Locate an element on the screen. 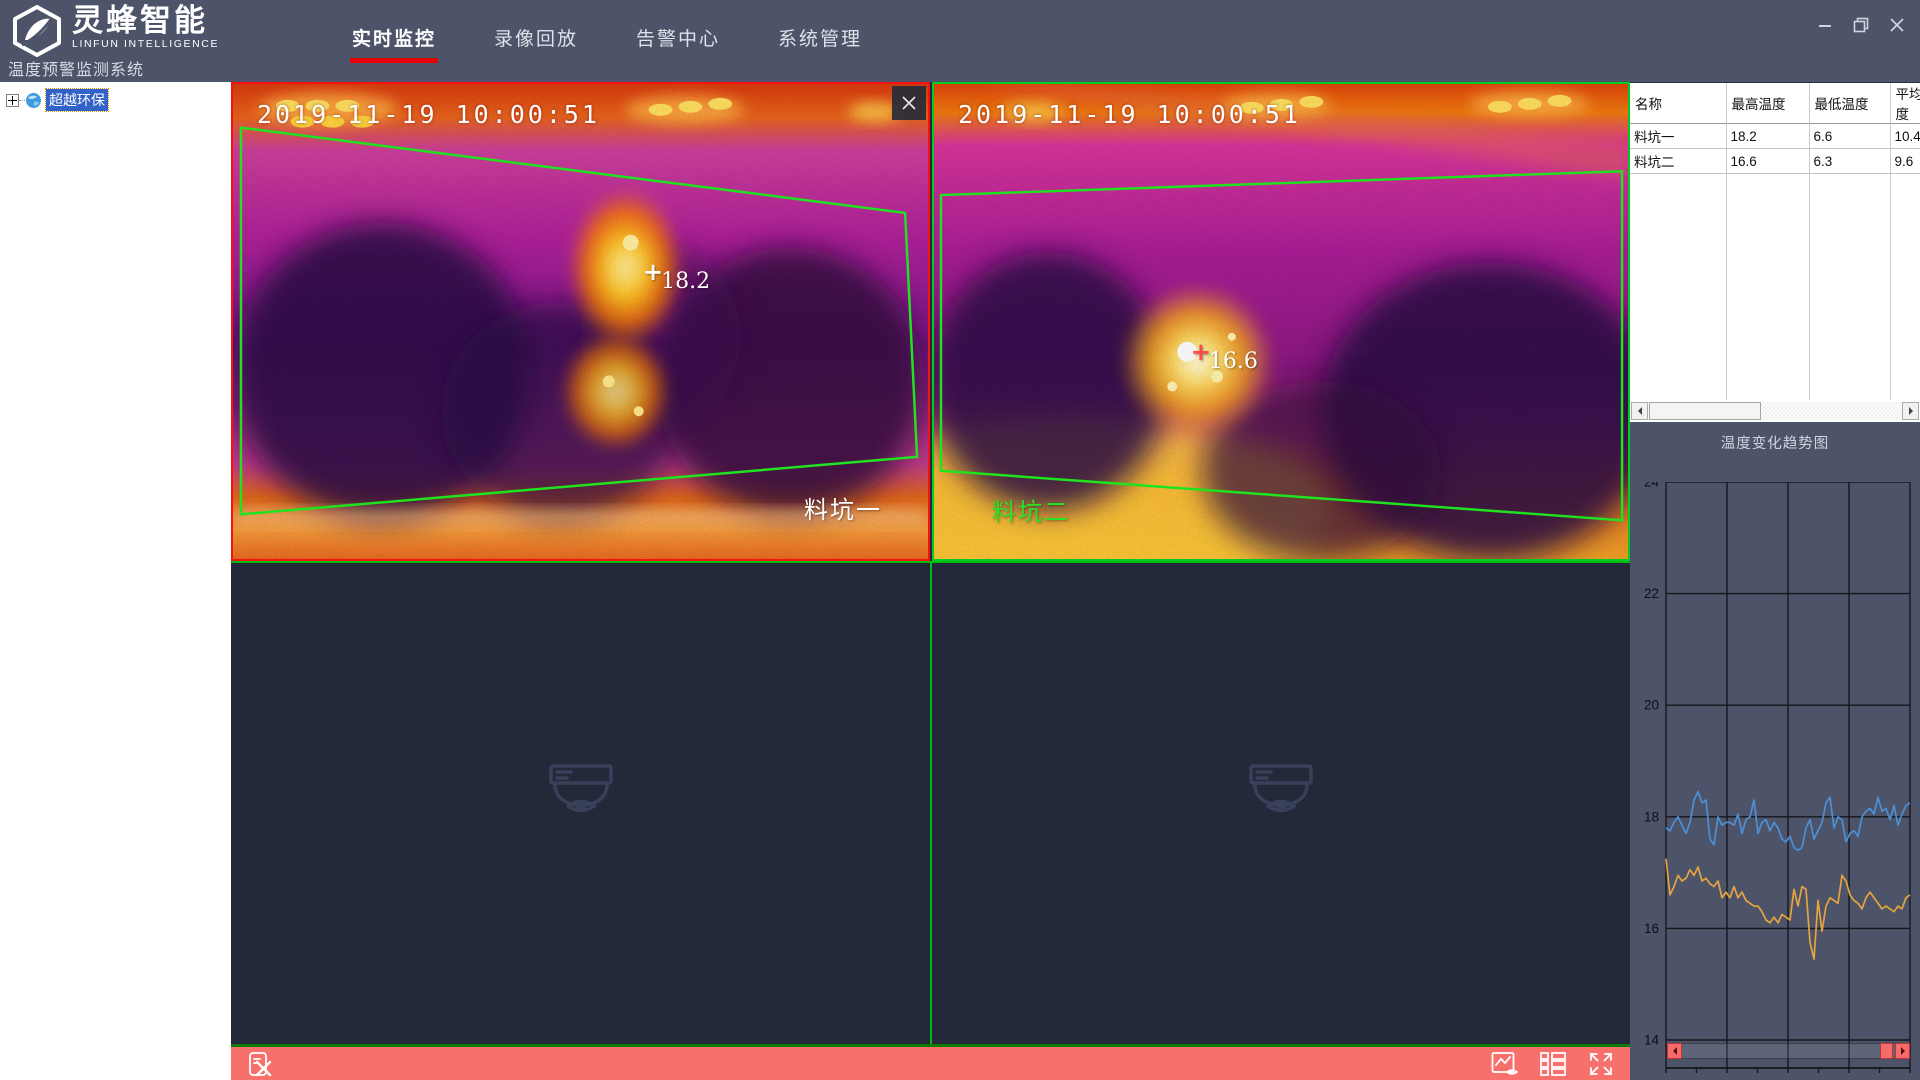 This screenshot has width=1920, height=1080. svg-text: 20 is located at coordinates (1651, 705).